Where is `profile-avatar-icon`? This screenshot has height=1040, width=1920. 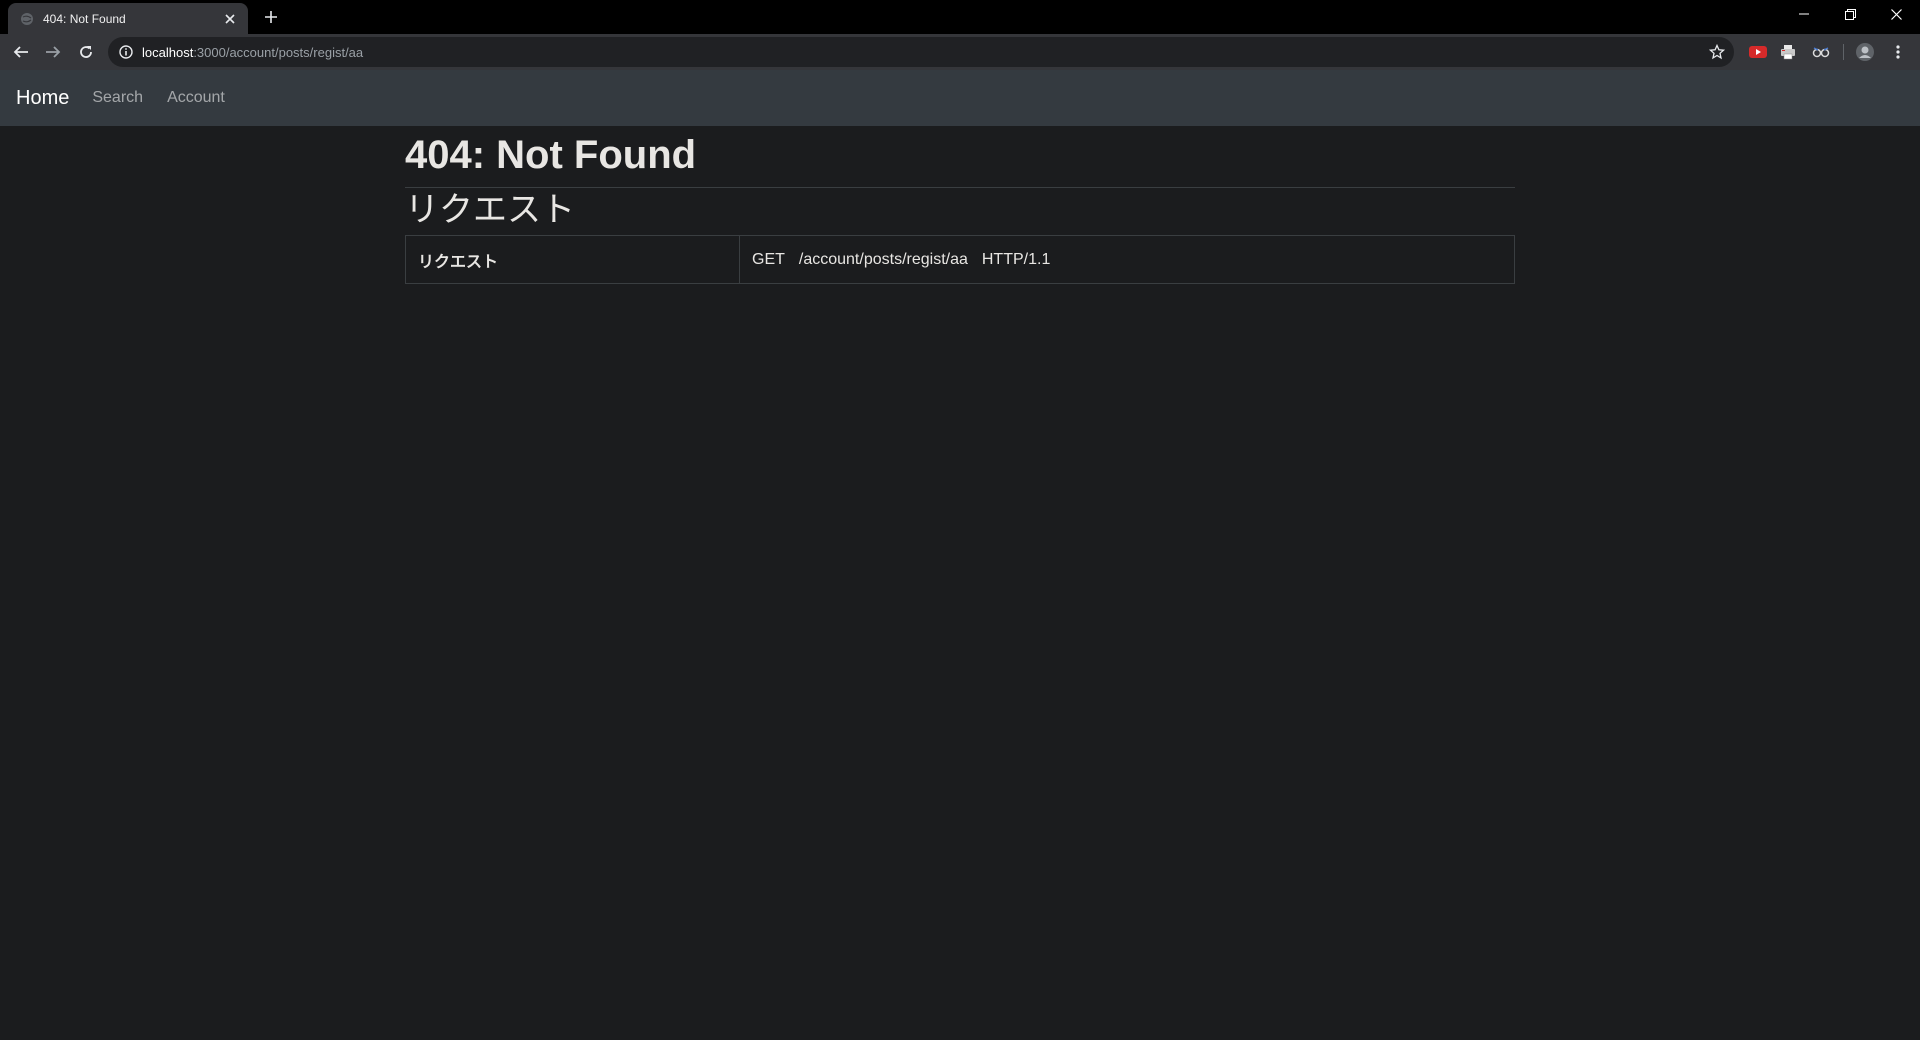
profile-avatar-icon is located at coordinates (1865, 52).